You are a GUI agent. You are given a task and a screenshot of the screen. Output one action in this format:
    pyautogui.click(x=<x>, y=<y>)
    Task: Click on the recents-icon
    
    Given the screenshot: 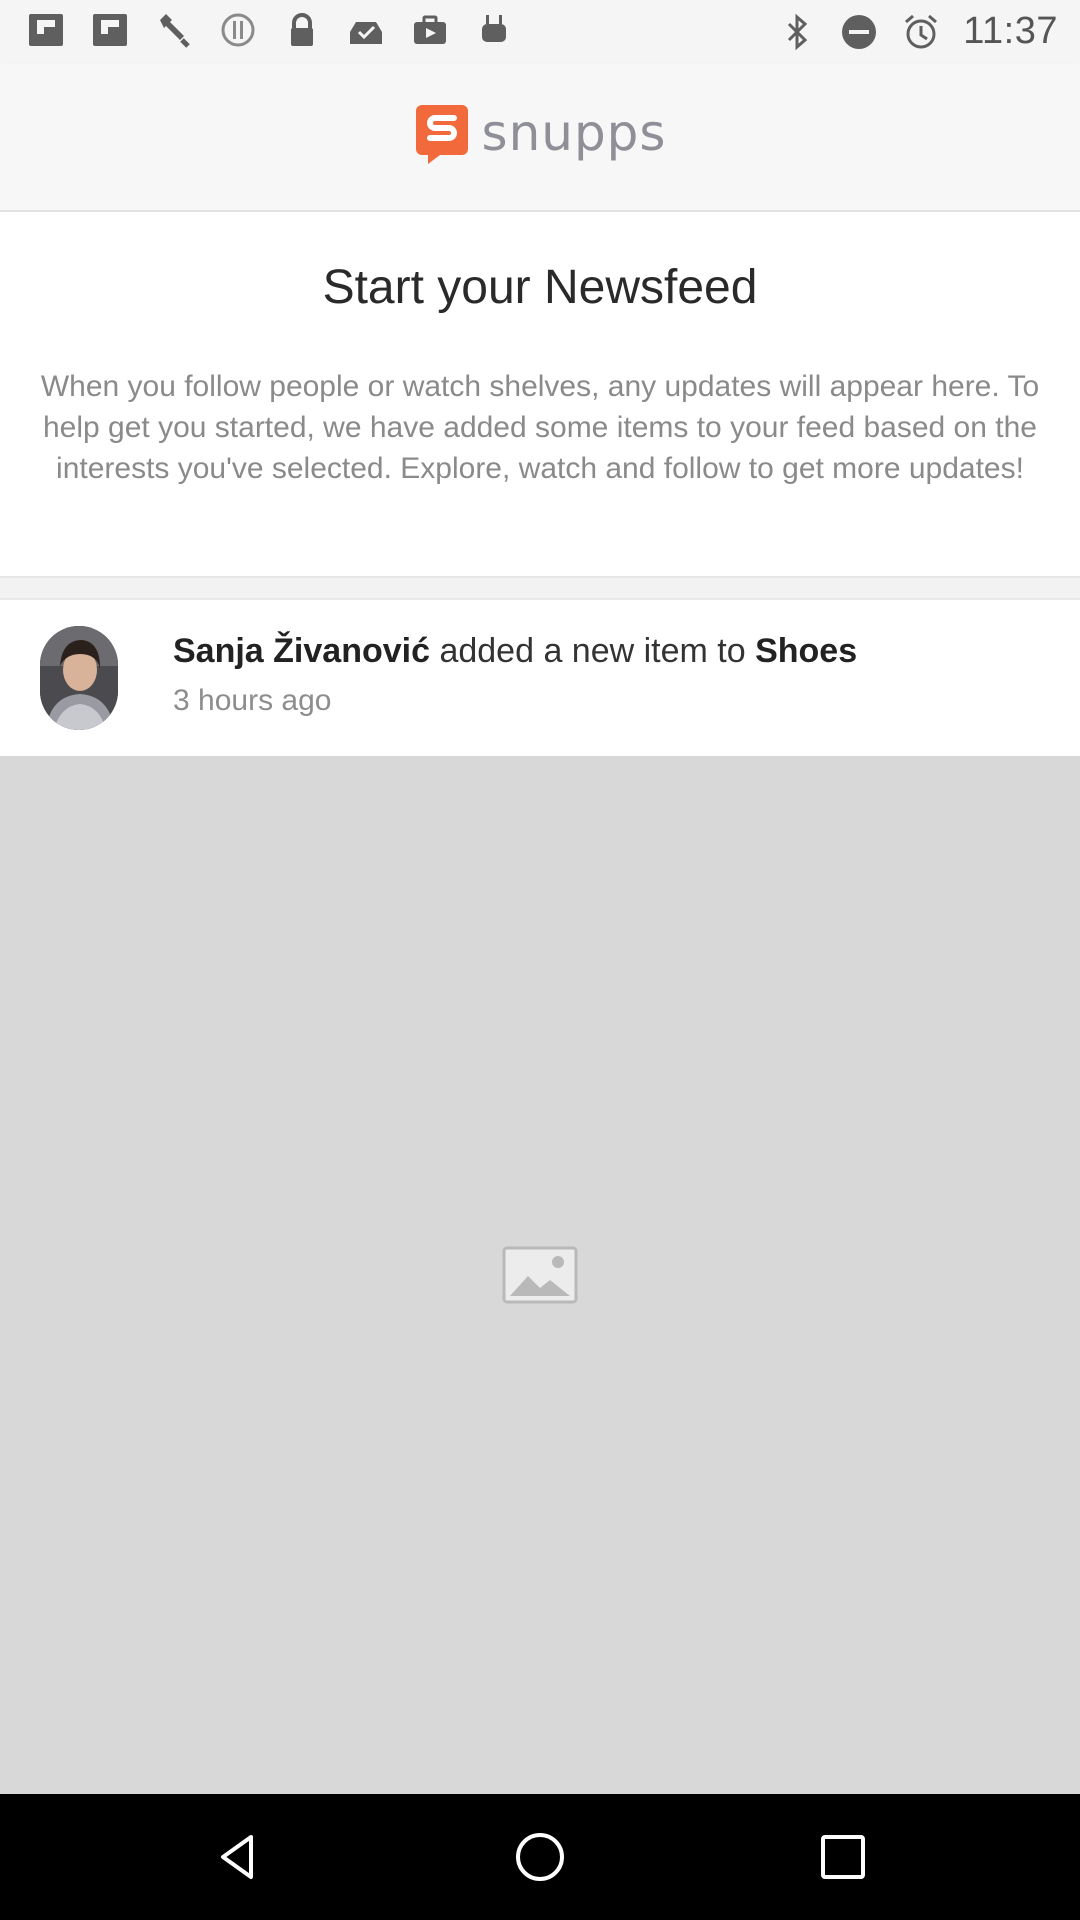 What is the action you would take?
    pyautogui.click(x=843, y=1857)
    